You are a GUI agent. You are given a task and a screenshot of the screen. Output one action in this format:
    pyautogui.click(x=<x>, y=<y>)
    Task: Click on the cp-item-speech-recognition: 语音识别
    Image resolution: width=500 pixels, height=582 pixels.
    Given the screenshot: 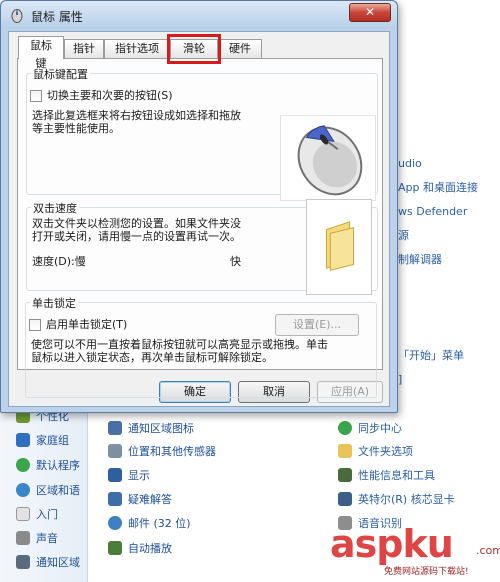 What is the action you would take?
    pyautogui.click(x=370, y=523)
    